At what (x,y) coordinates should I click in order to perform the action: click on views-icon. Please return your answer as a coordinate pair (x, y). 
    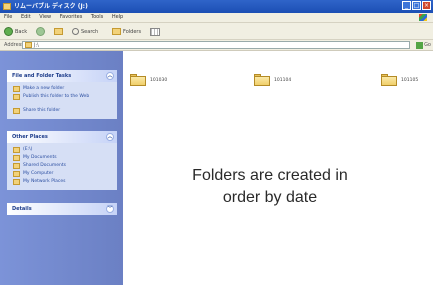
    Looking at the image, I should click on (155, 31).